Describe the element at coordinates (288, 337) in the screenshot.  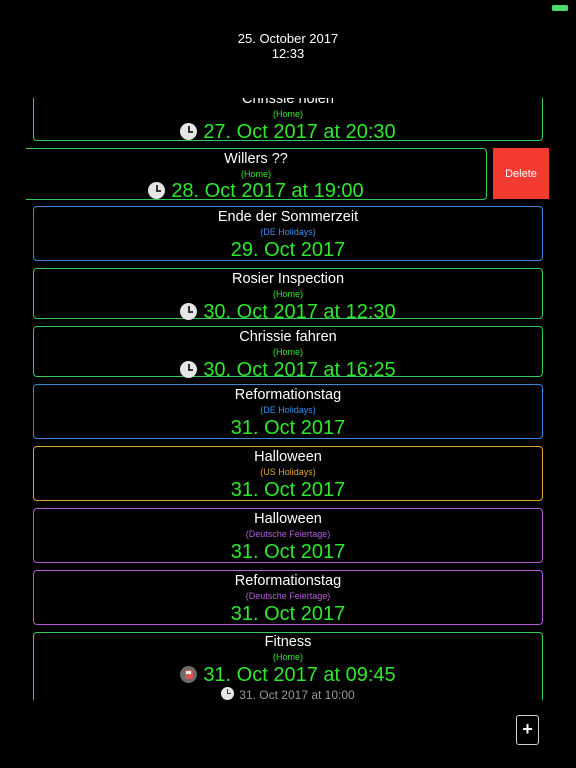
I see `event-title: Chrissie fahren` at that location.